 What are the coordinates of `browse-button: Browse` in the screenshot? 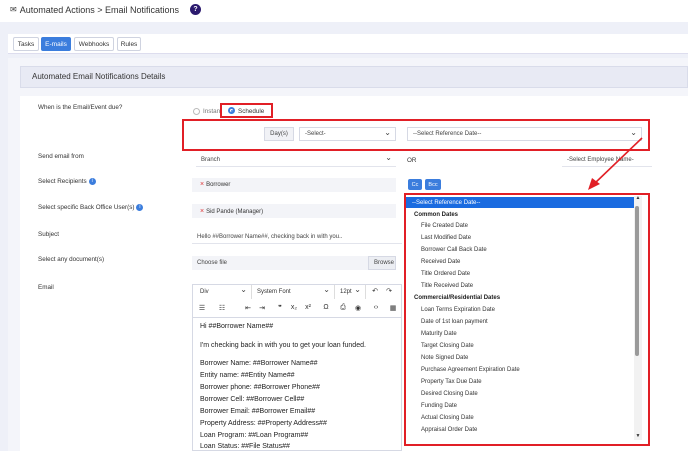 It's located at (382, 263).